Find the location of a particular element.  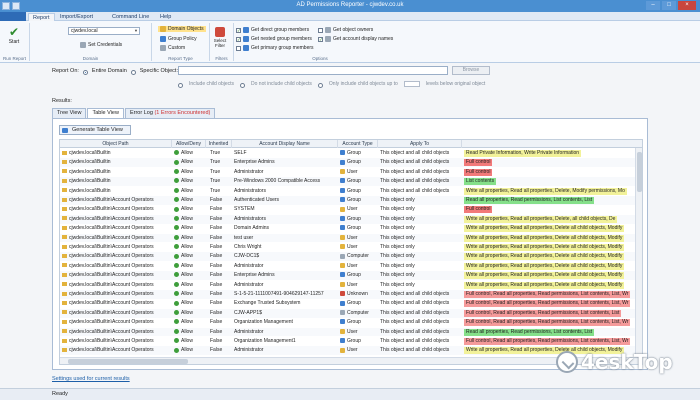

entire-domain-radio is located at coordinates (85, 72).